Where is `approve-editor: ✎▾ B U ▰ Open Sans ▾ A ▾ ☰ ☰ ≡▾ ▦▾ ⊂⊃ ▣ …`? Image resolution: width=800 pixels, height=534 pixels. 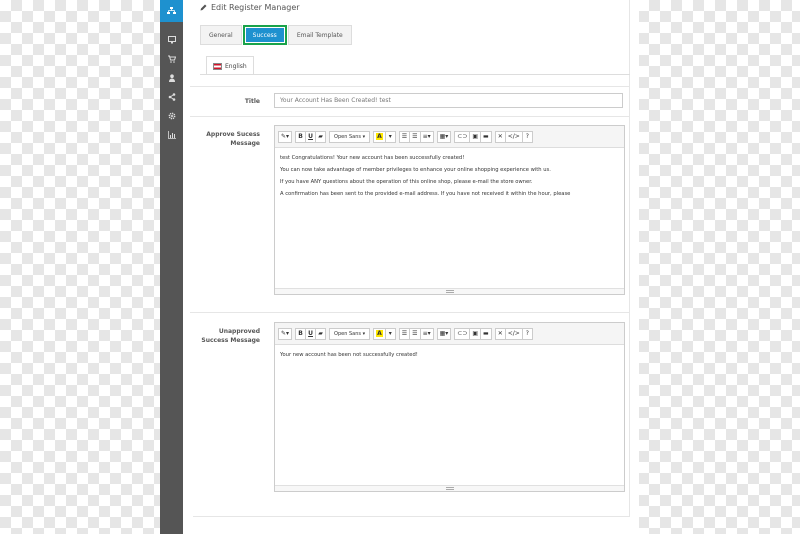 approve-editor: ✎▾ B U ▰ Open Sans ▾ A ▾ ☰ ☰ ≡▾ ▦▾ ⊂⊃ ▣ … is located at coordinates (449, 210).